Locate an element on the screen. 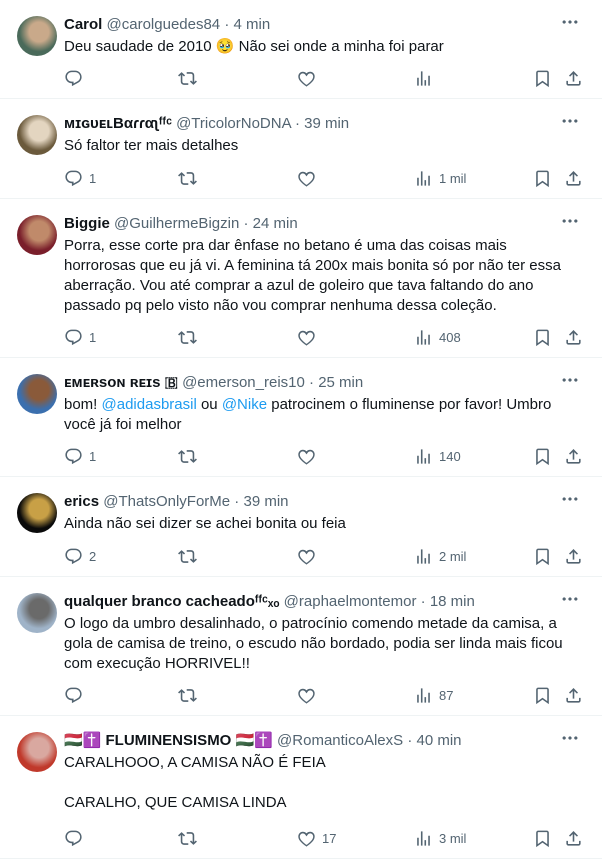 Image resolution: width=602 pixels, height=859 pixels. tweet-header: ᴇᴍᴇʀsᴏɴ ʀᴇɪs 🇧 @emerson_reis10 · 25 min is located at coordinates (321, 383).